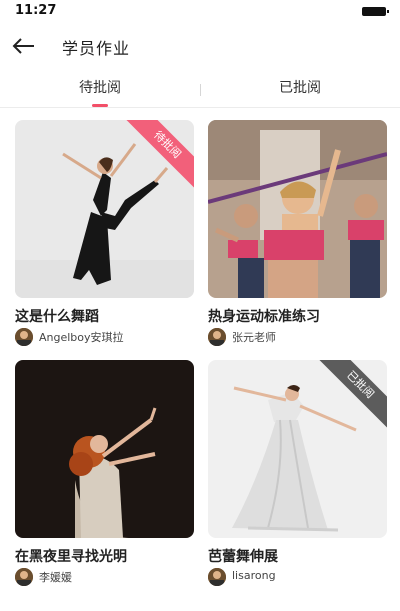  I want to click on card-title: 芭蕾舞伸展, so click(243, 557).